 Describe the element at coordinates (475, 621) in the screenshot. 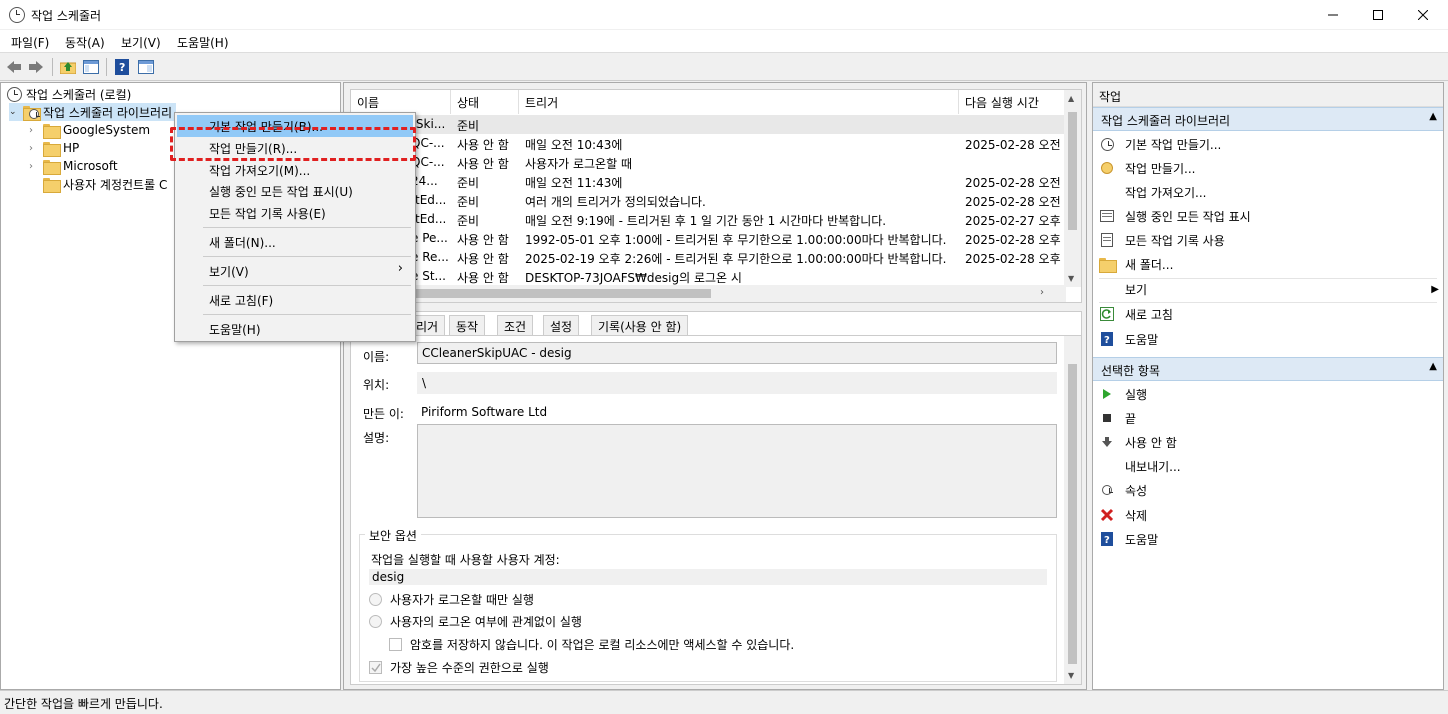

I see `radio-run-whether-logged-on: 사용자의 로그온 여부에 관계없이 실행` at that location.